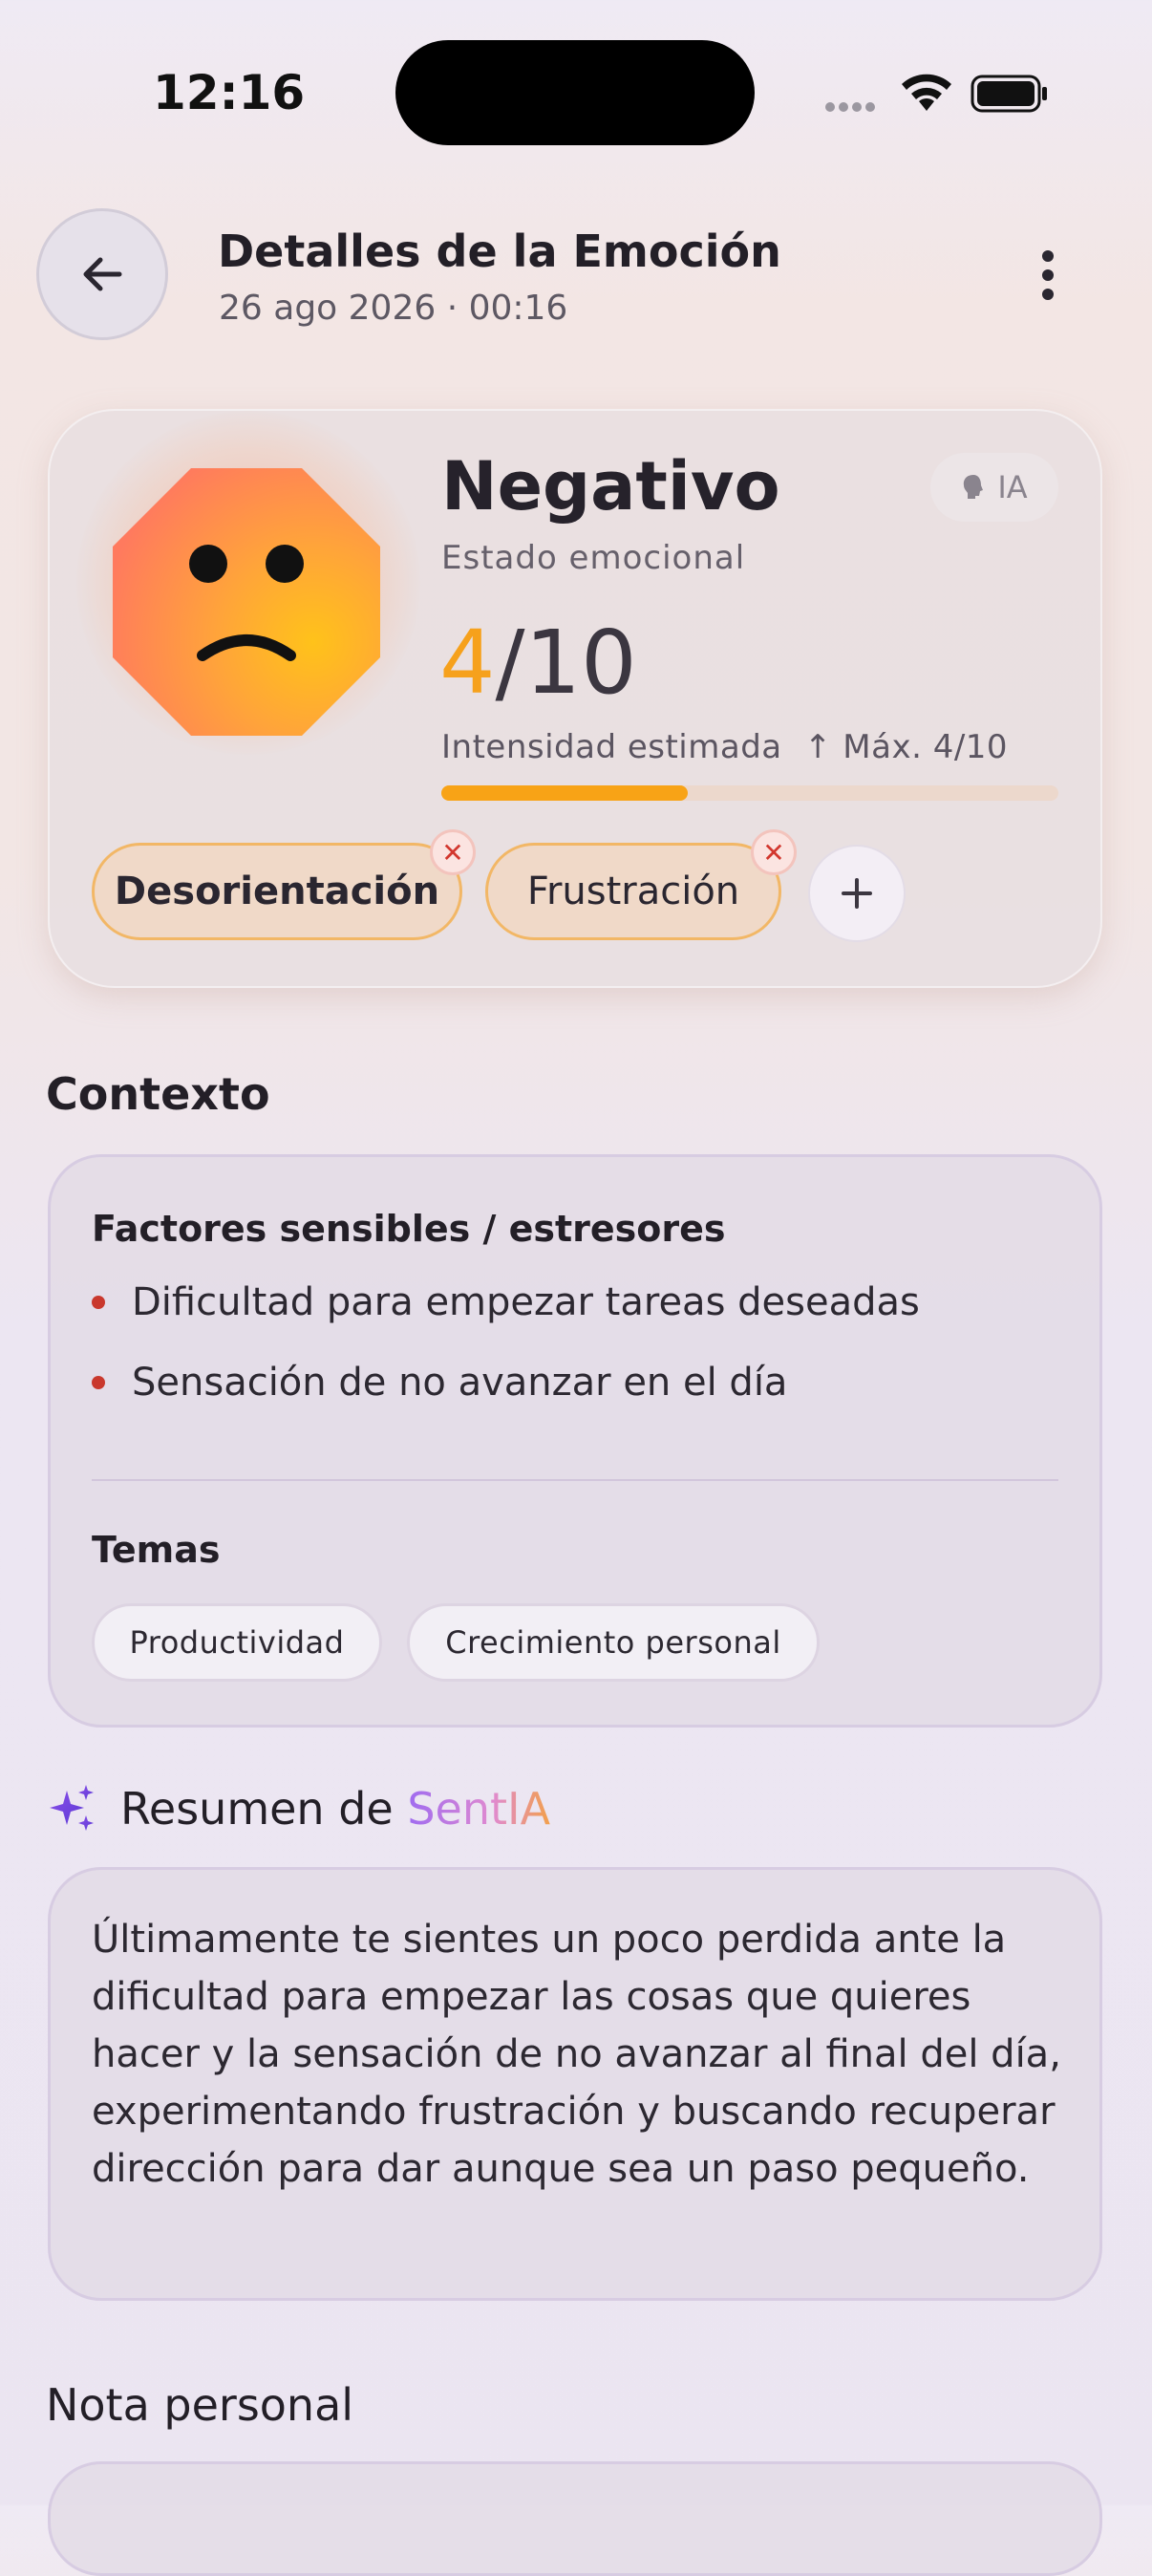  I want to click on summary-heading: Resumen de SentIA, so click(335, 1809).